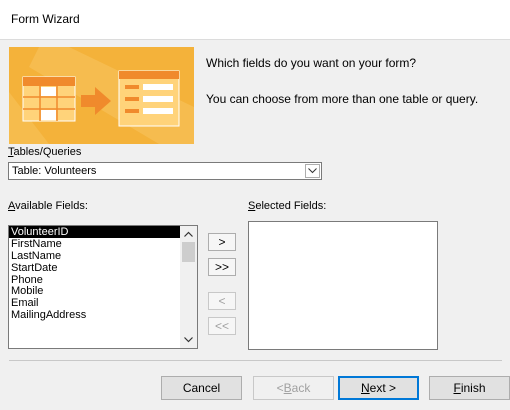  I want to click on back-button: < Back, so click(293, 388).